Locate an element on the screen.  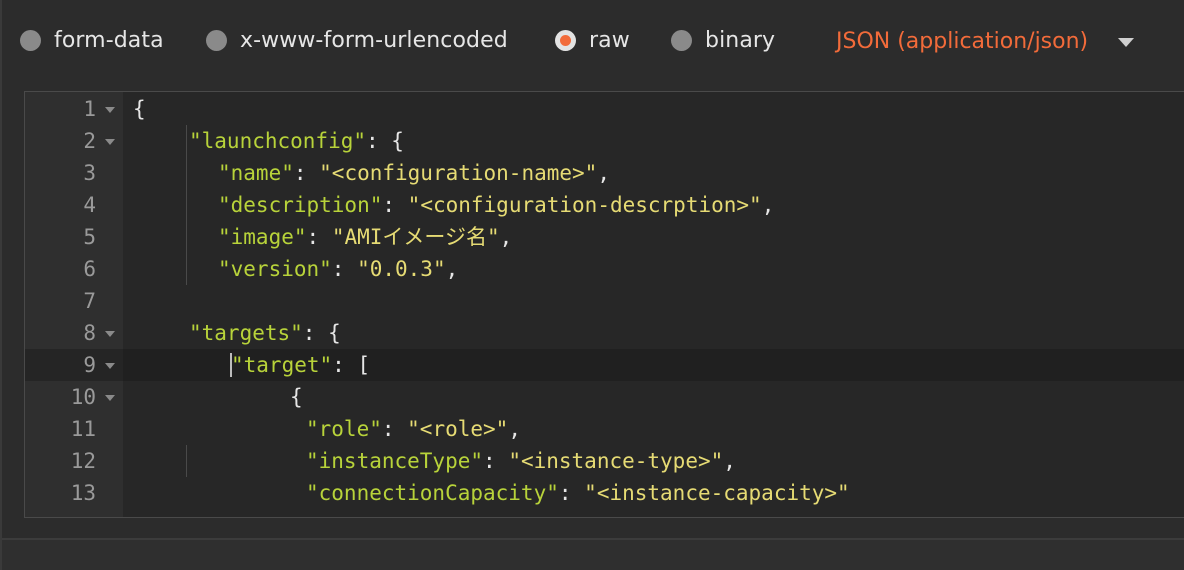
gutter-cell: 6 is located at coordinates (74, 269).